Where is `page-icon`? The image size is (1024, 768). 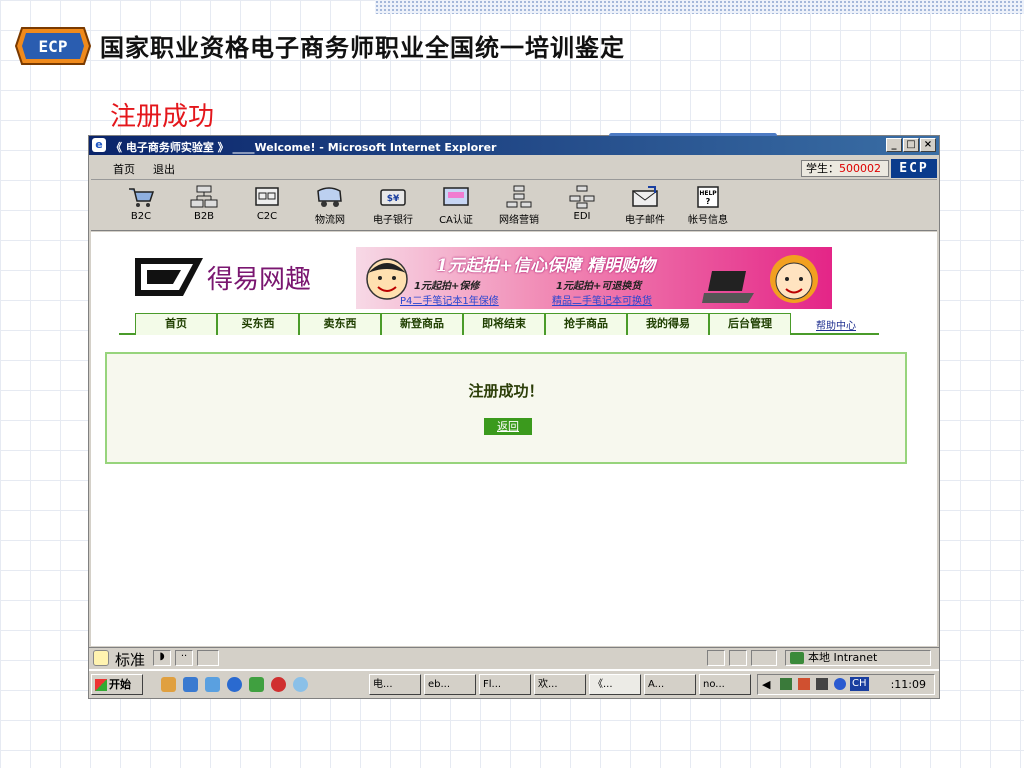
page-icon is located at coordinates (101, 658).